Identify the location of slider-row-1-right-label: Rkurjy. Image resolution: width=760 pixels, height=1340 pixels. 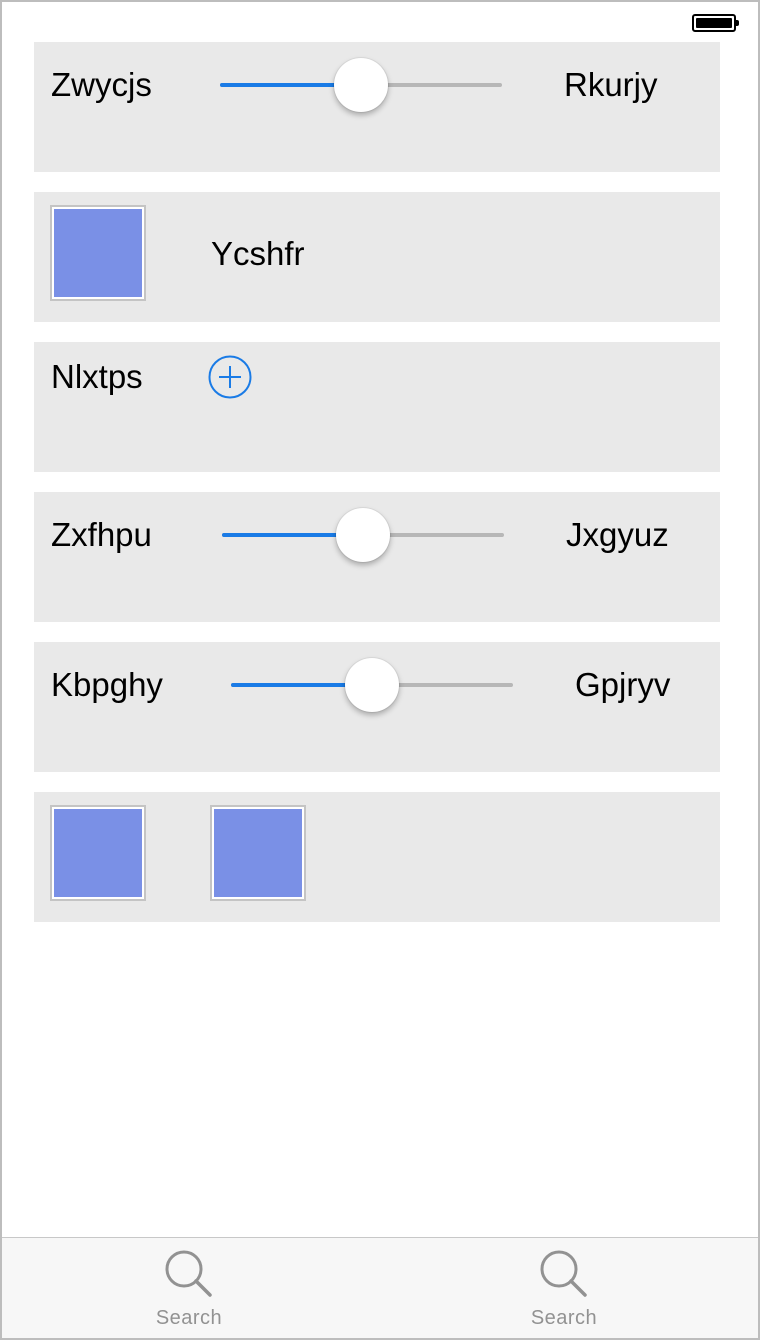
(611, 84).